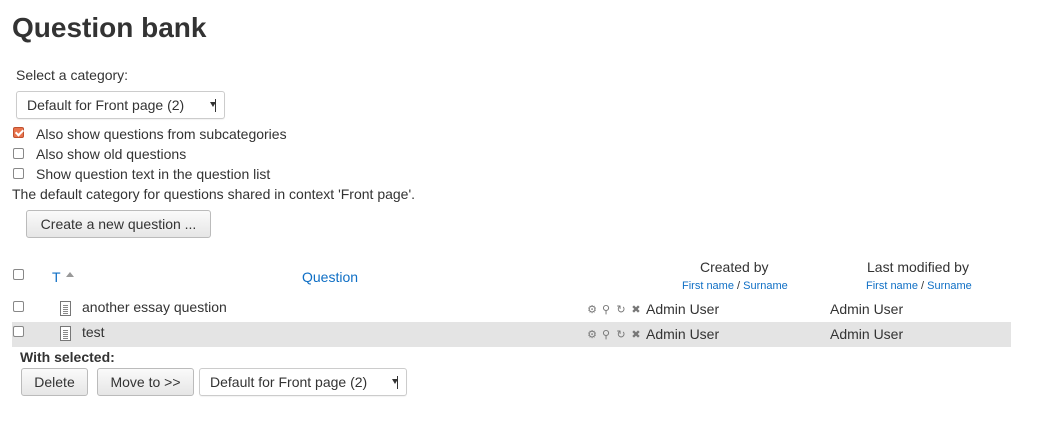 This screenshot has width=1052, height=426. I want to click on modified-by-header: Last modified by, so click(918, 267).